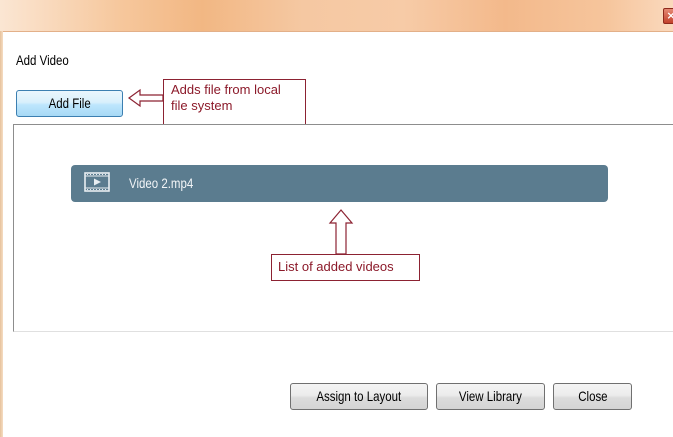  Describe the element at coordinates (226, 89) in the screenshot. I see `add-file-callout-line1: Adds file from local` at that location.